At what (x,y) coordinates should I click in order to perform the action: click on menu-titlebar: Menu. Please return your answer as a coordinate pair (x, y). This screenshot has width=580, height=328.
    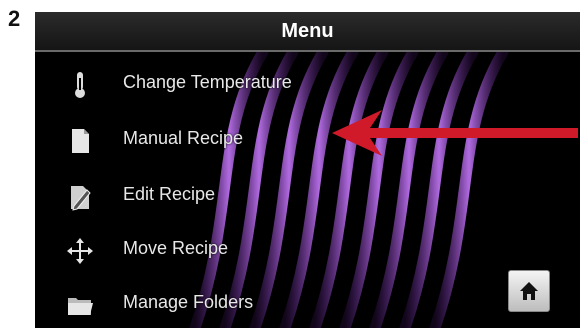
    Looking at the image, I should click on (307, 32).